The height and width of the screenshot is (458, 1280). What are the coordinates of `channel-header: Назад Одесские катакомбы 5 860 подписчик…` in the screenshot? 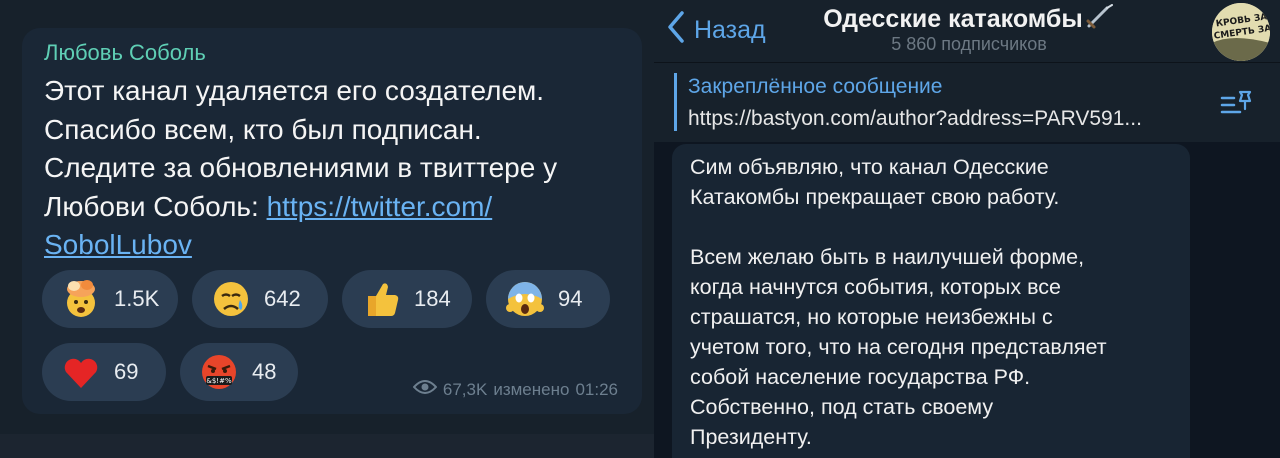 It's located at (967, 31).